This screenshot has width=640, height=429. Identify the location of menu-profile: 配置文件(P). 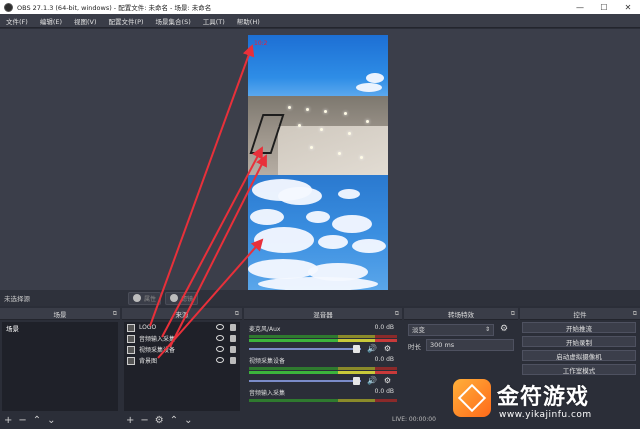
(126, 21).